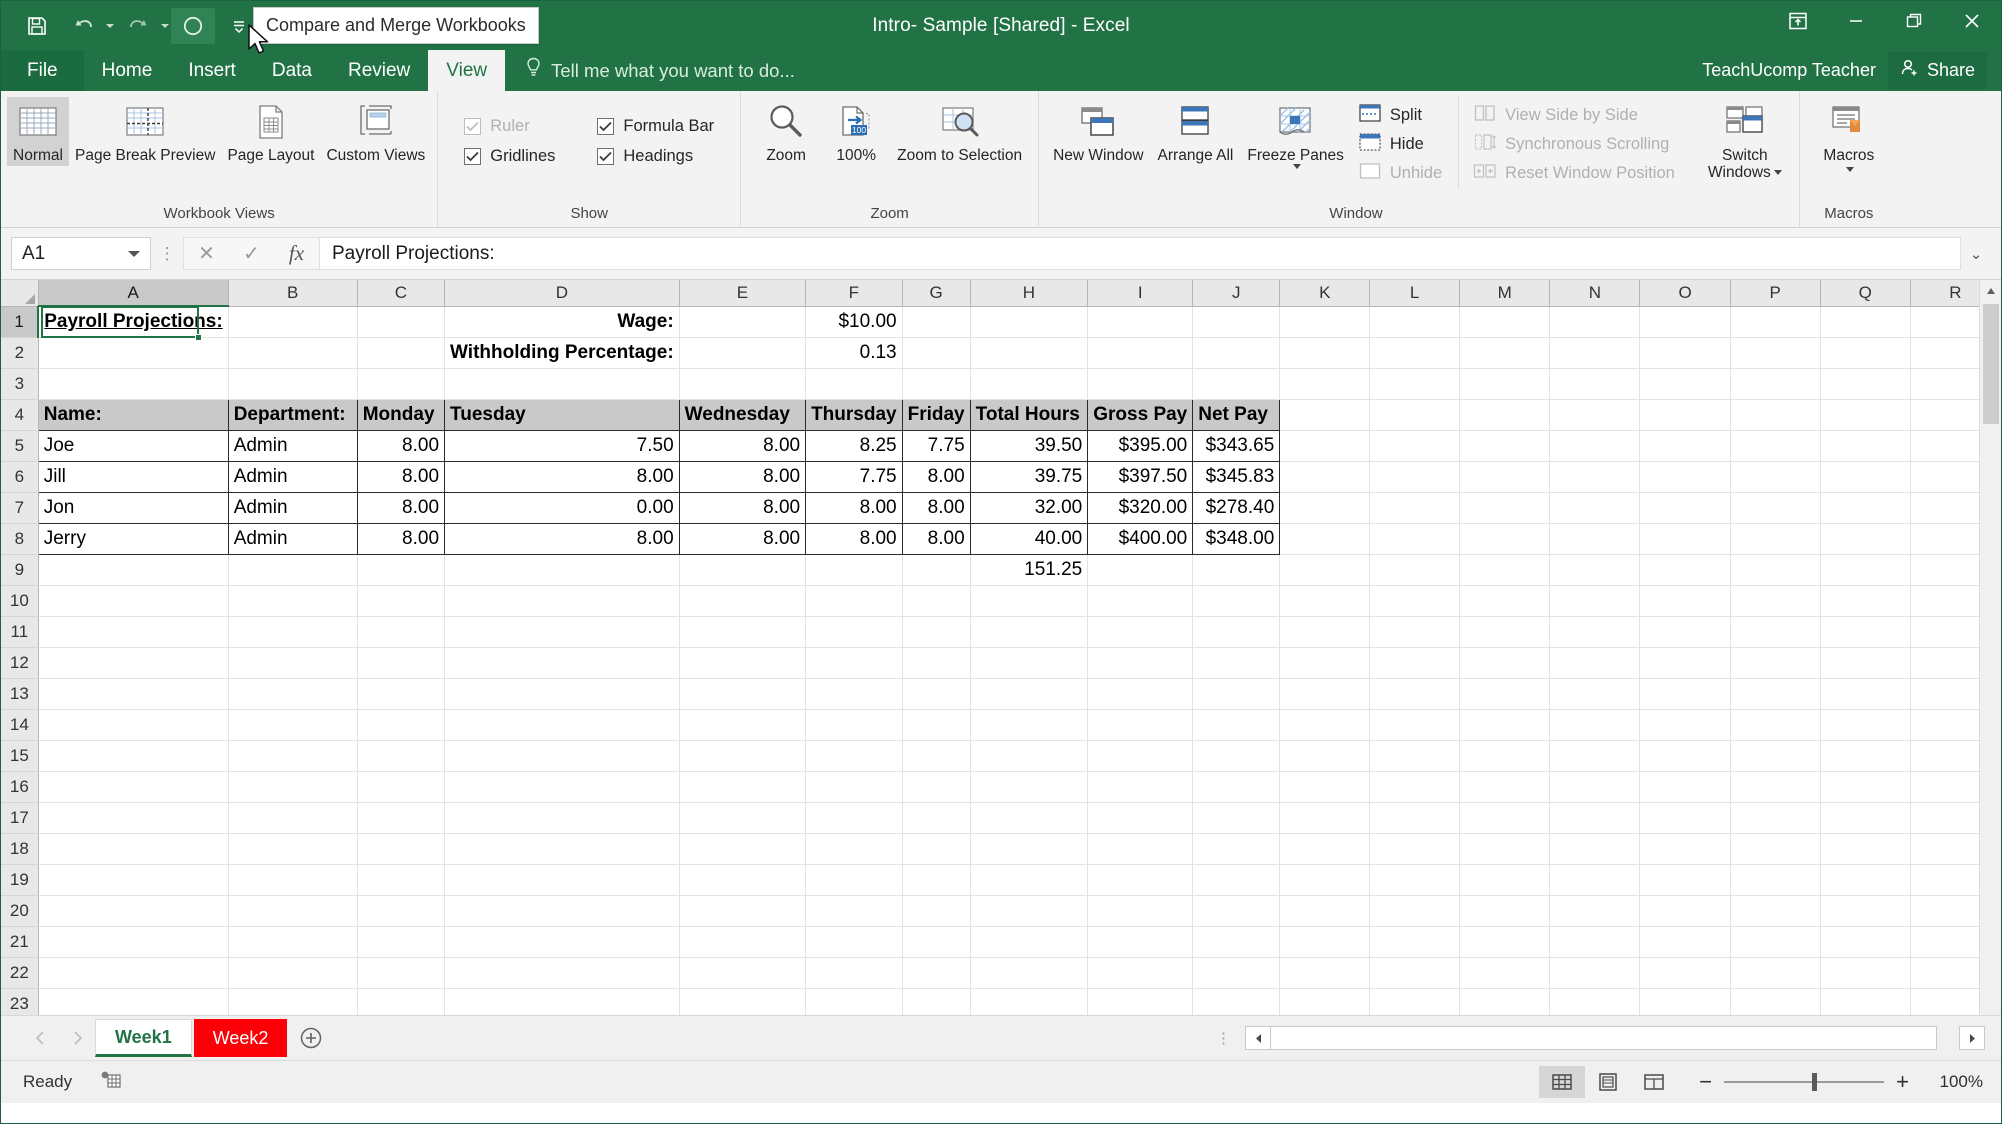 The width and height of the screenshot is (2002, 1124). What do you see at coordinates (1140, 632) in the screenshot?
I see `cell-I11` at bounding box center [1140, 632].